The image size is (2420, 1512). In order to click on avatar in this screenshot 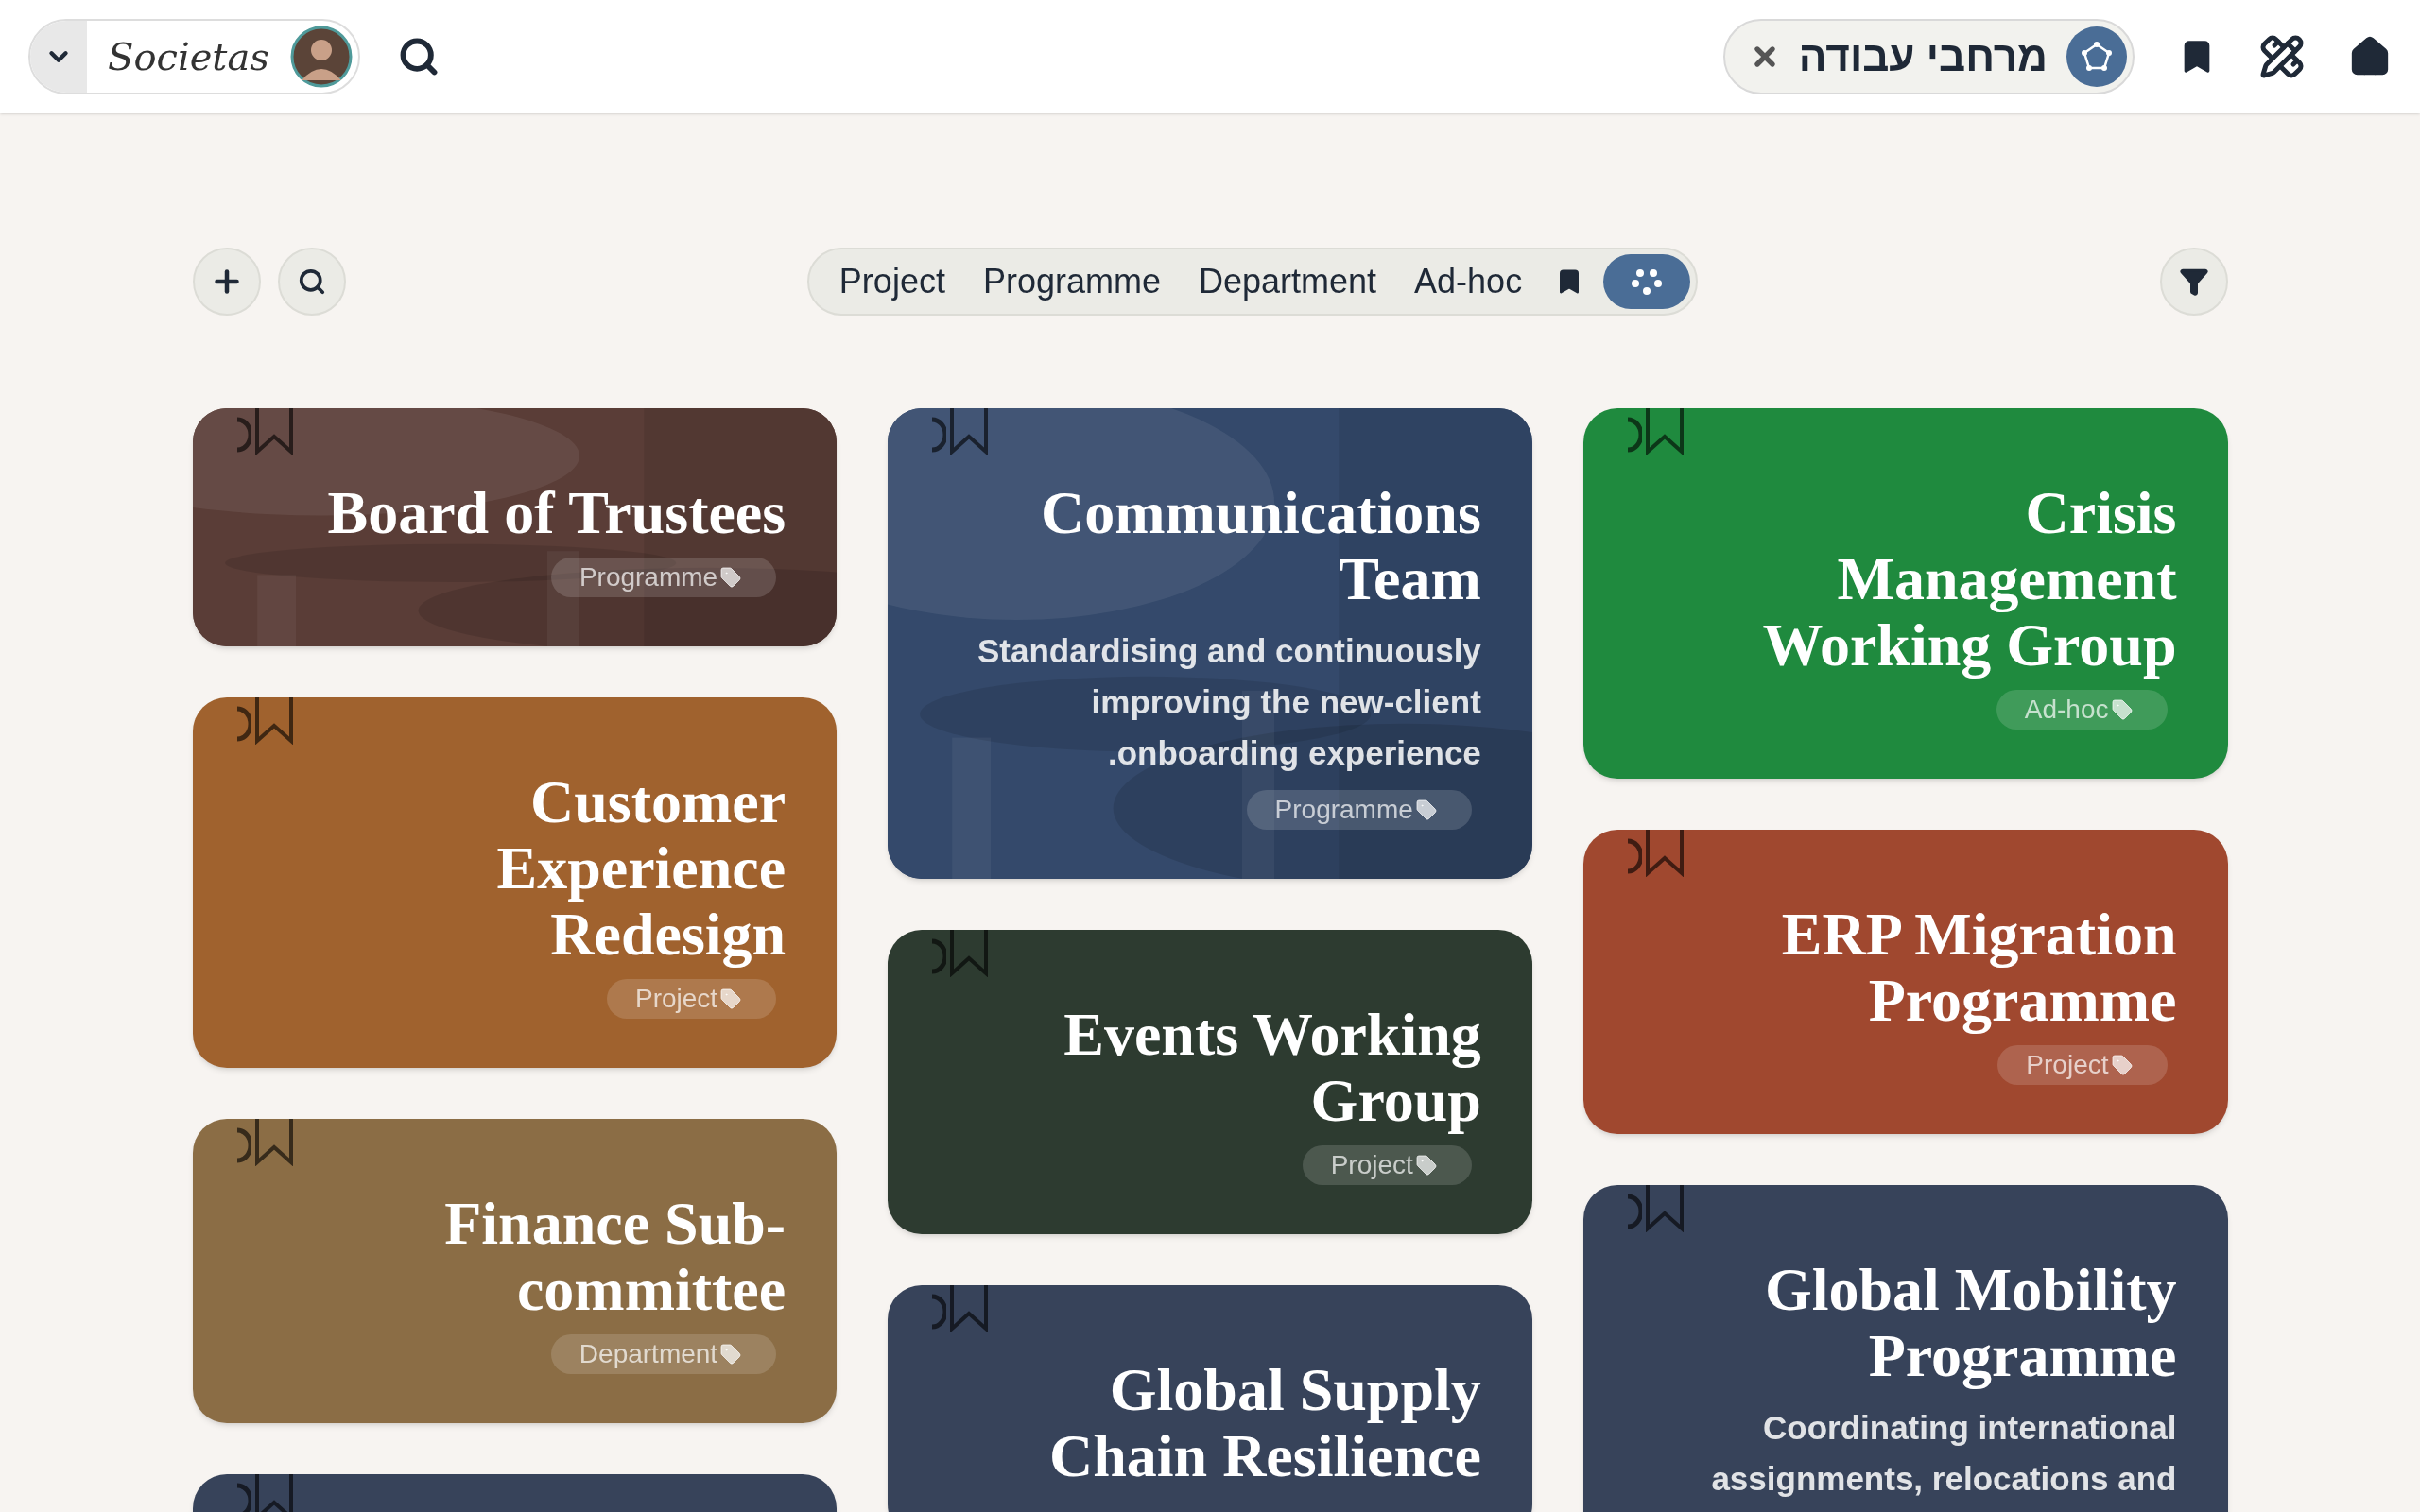, I will do `click(321, 57)`.